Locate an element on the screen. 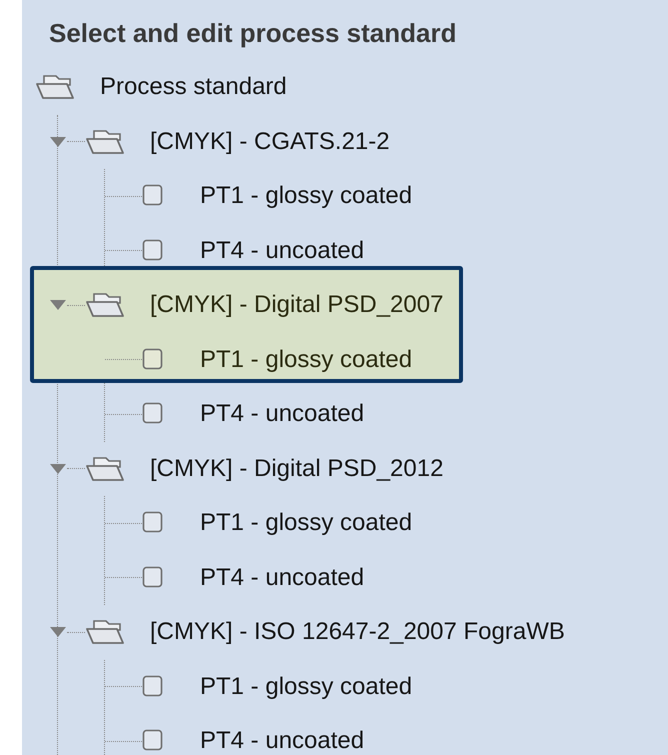 The image size is (668, 755). tree-item-label: [CMYK] - Digital PSD_2012 is located at coordinates (297, 468).